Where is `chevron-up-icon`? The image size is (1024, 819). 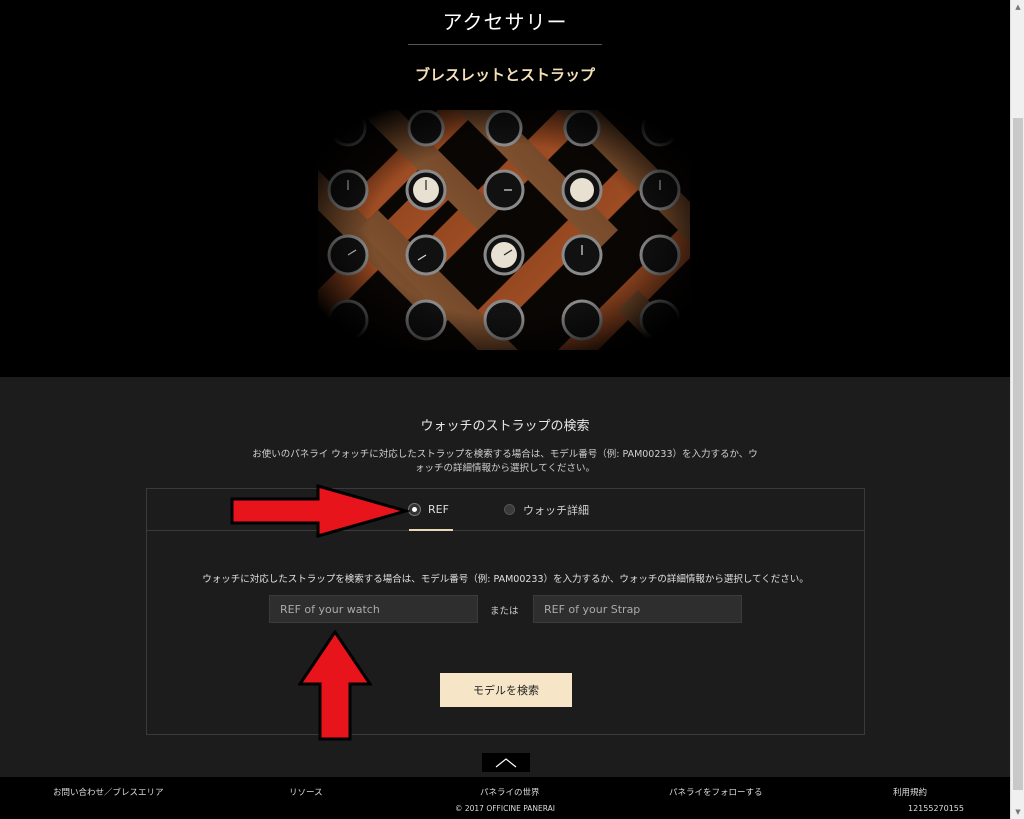
chevron-up-icon is located at coordinates (506, 762).